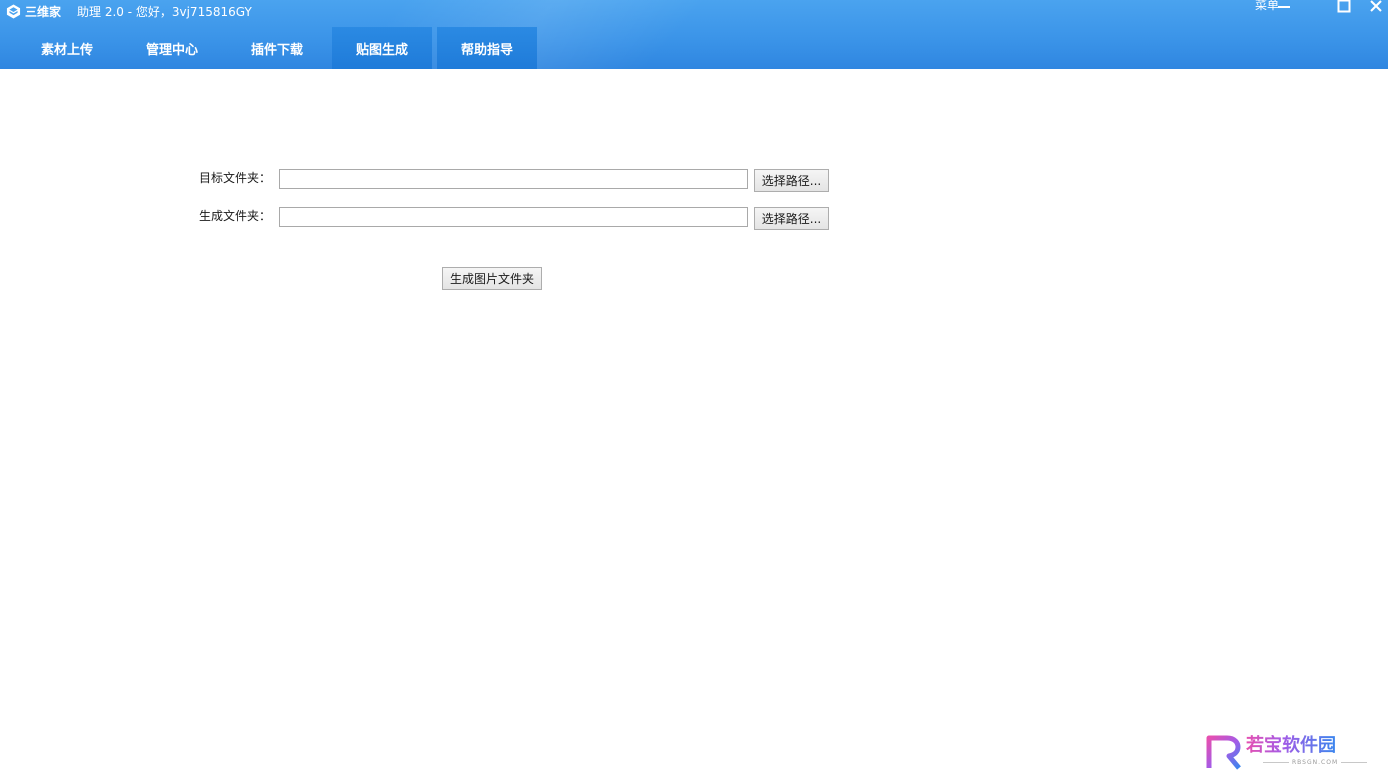 This screenshot has width=1388, height=777. I want to click on tab-texture-generation: 贴图生成, so click(382, 48).